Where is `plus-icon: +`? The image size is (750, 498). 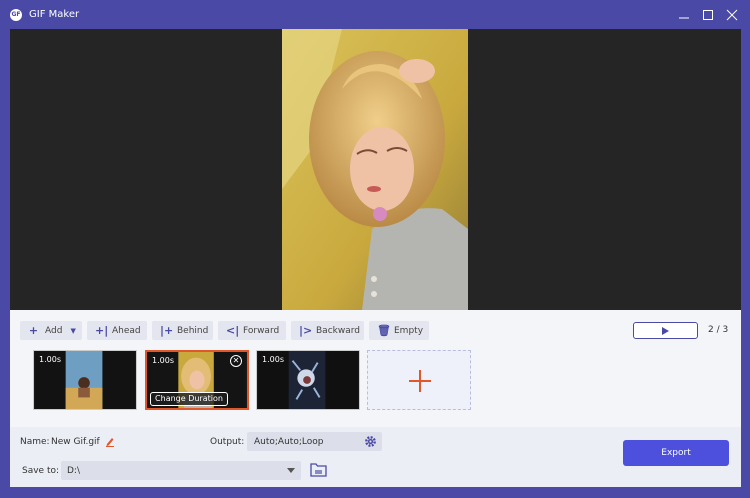
plus-icon: + is located at coordinates (33, 330).